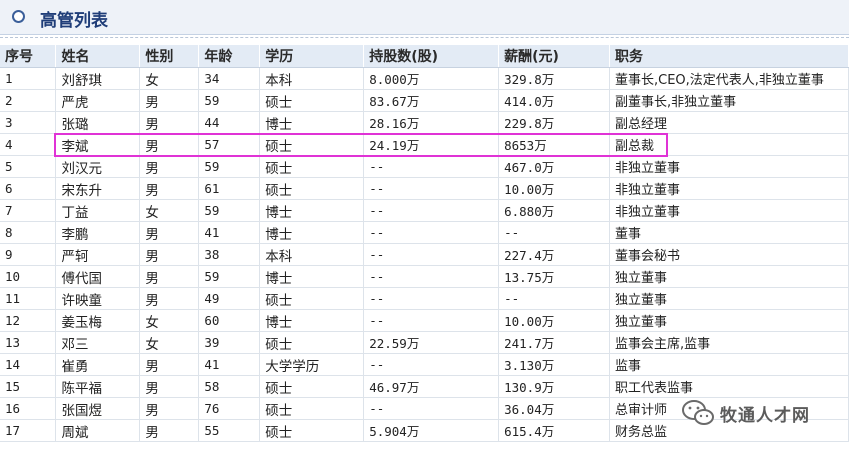  Describe the element at coordinates (554, 78) in the screenshot. I see `cell-salary: 329.8万` at that location.